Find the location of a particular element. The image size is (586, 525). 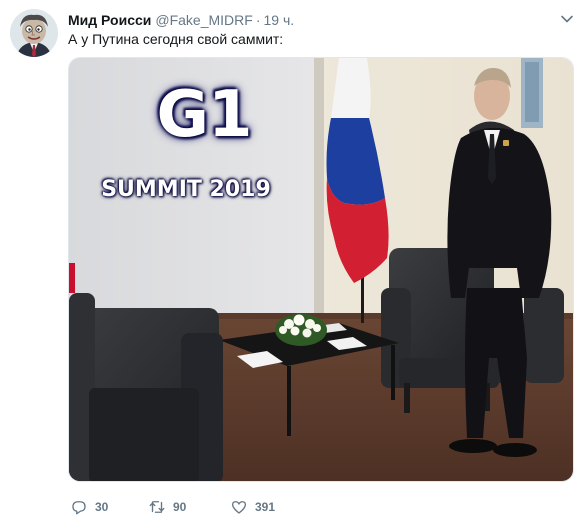

cartoon-avatar-icon is located at coordinates (34, 33).